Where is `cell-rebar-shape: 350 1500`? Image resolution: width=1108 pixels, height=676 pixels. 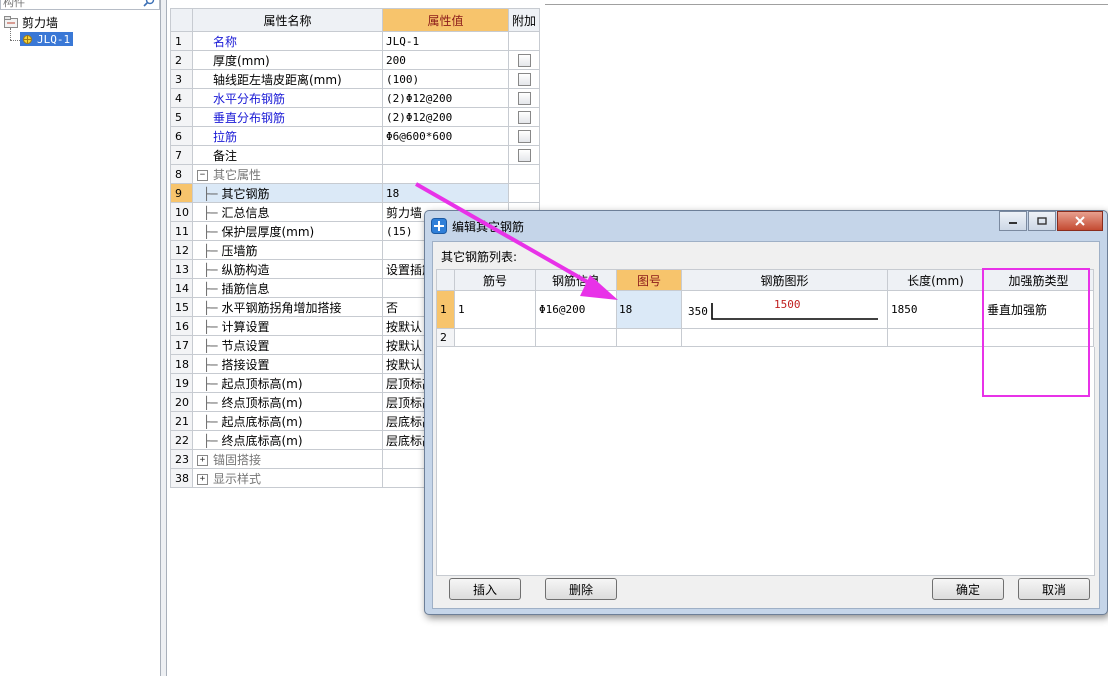
cell-rebar-shape: 350 1500 is located at coordinates (784, 309).